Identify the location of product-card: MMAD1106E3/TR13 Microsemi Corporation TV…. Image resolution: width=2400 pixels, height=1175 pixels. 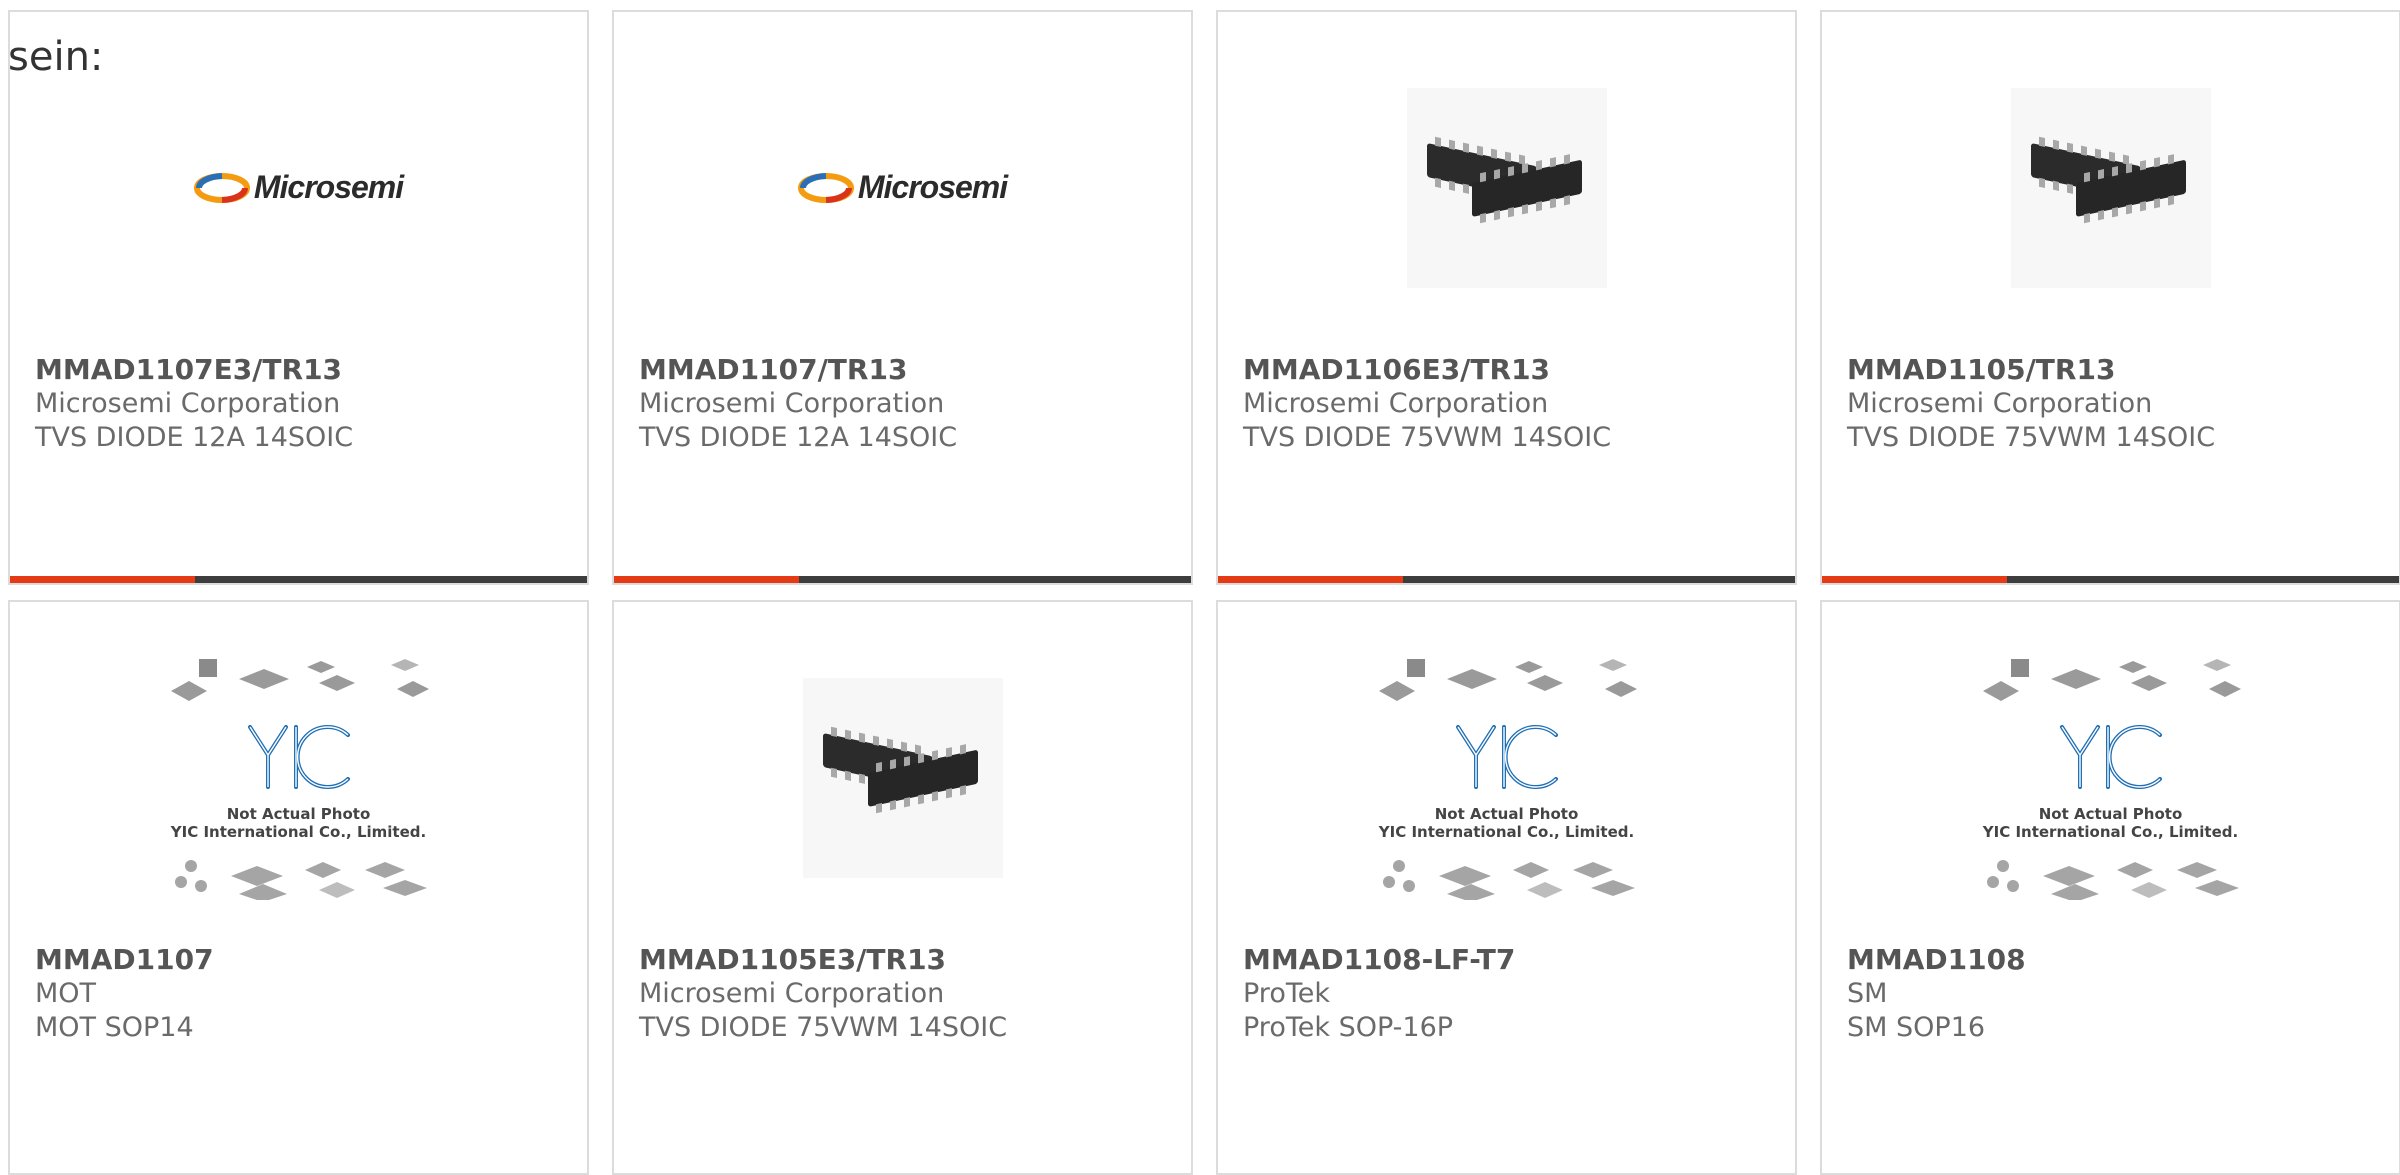
(1506, 297).